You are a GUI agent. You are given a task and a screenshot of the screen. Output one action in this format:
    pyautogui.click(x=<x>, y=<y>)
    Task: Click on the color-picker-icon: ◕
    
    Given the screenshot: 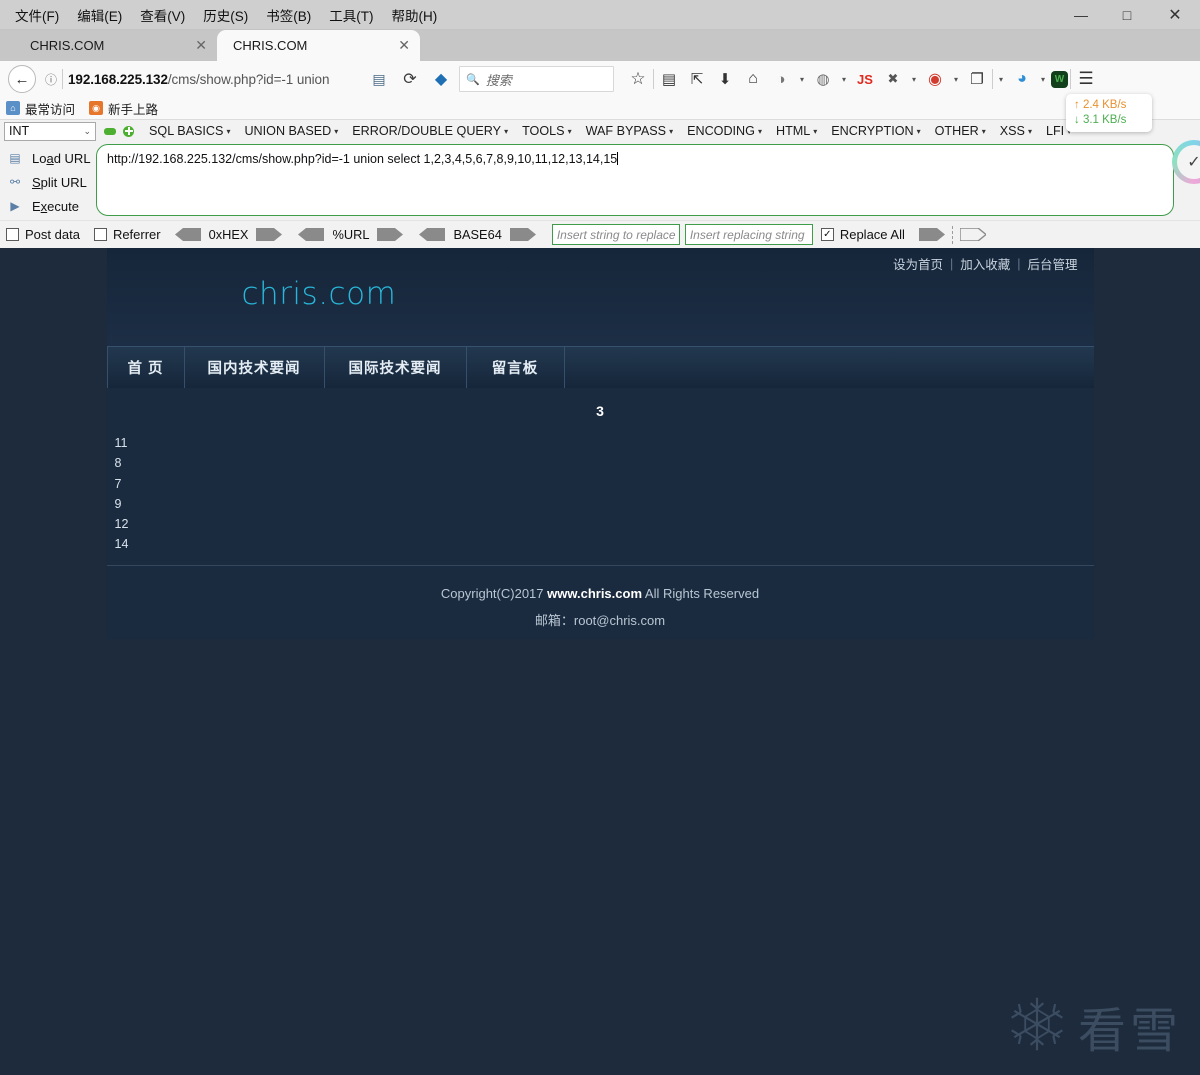 What is the action you would take?
    pyautogui.click(x=1022, y=79)
    